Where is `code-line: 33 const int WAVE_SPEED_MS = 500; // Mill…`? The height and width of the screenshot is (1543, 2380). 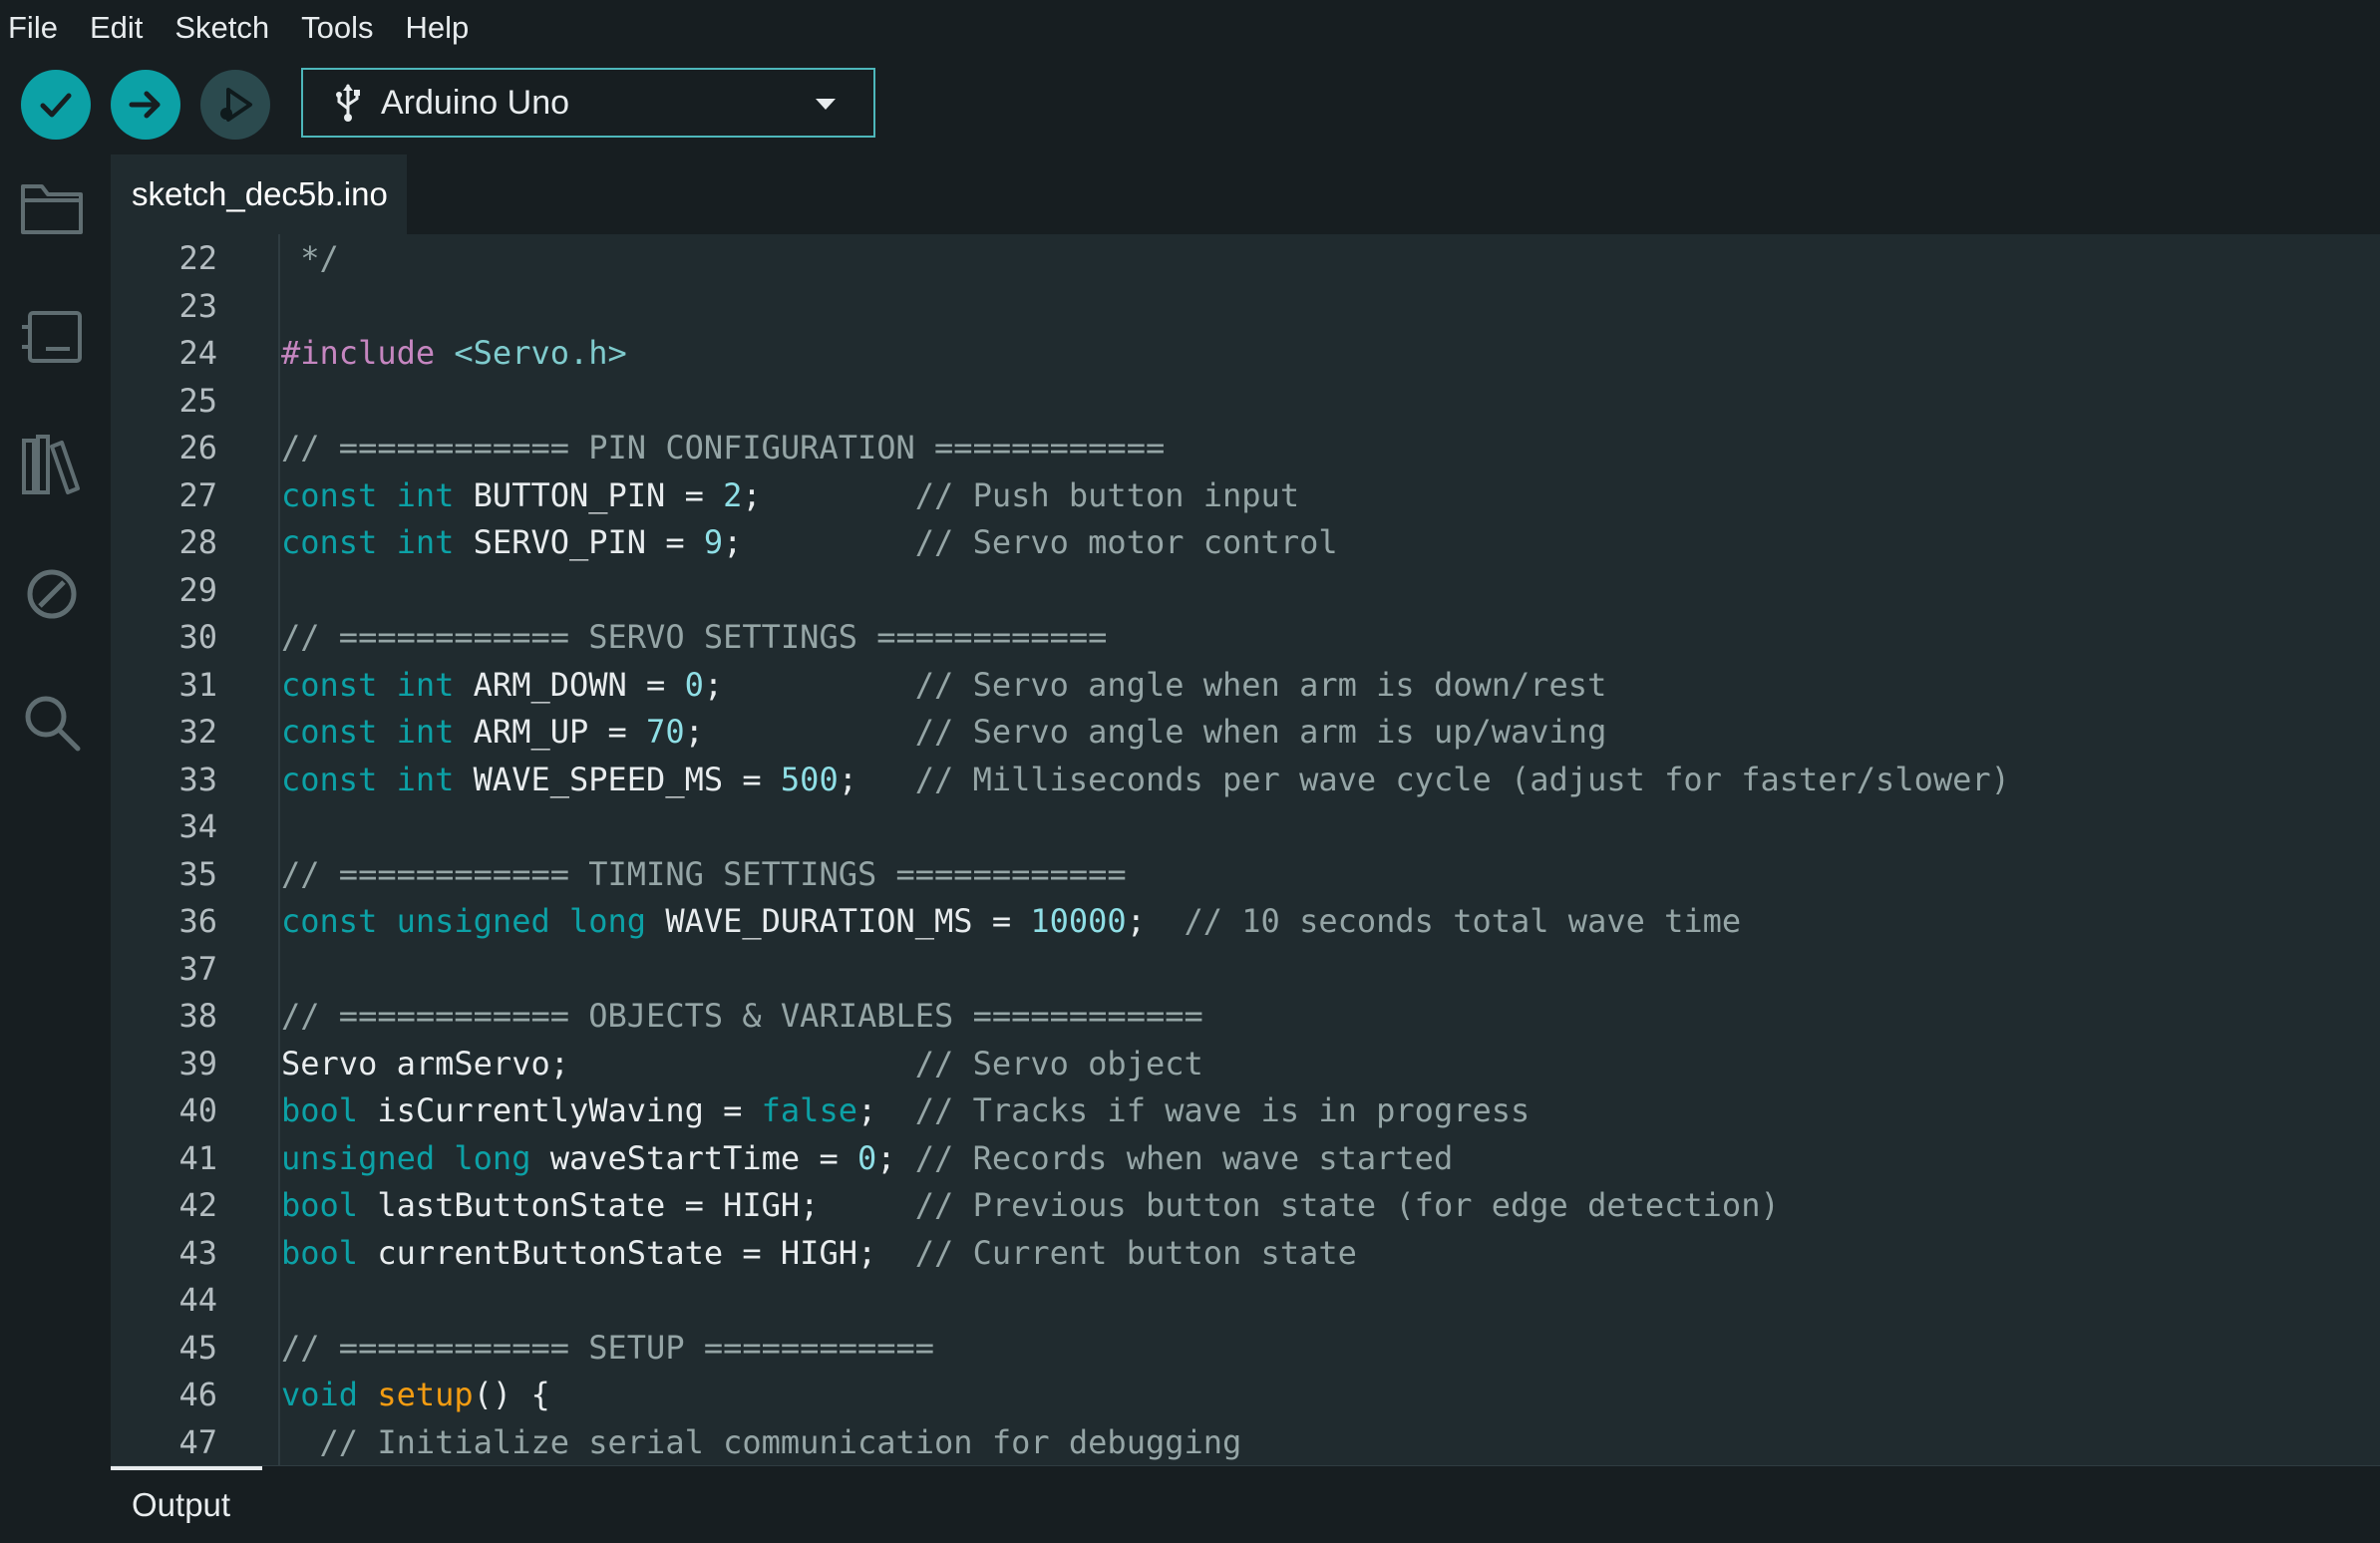
code-line: 33 const int WAVE_SPEED_MS = 500; // Mill… is located at coordinates (1245, 780).